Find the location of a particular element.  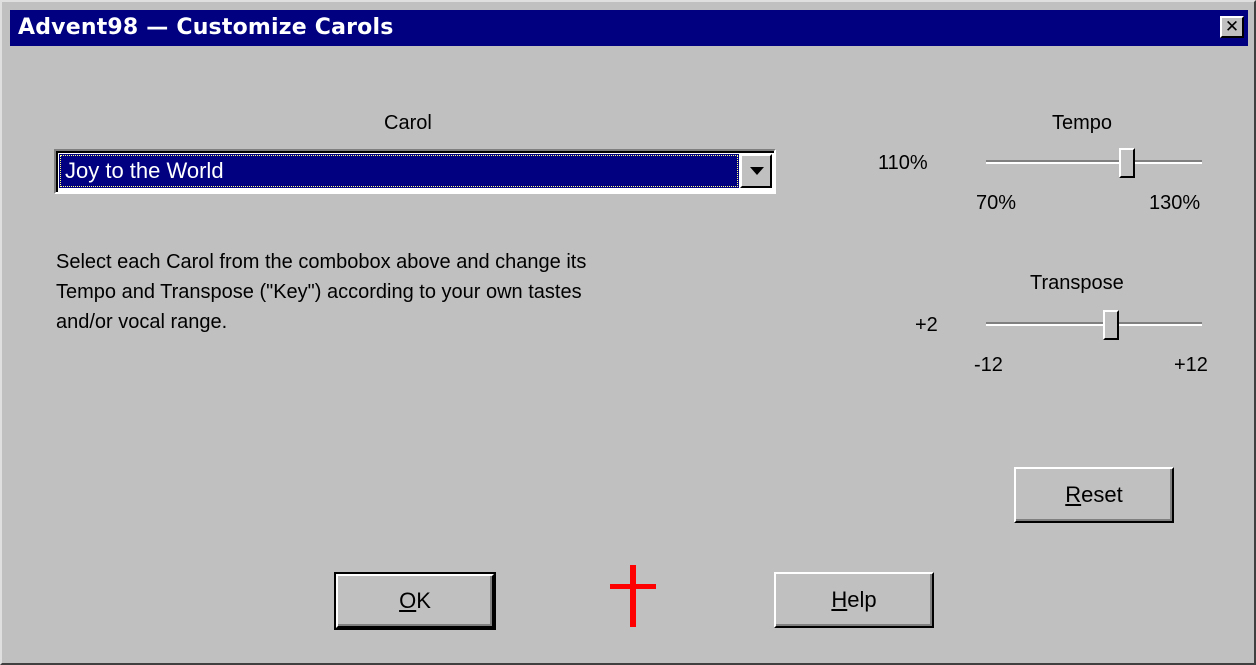

tempo-value: 110% is located at coordinates (903, 163).